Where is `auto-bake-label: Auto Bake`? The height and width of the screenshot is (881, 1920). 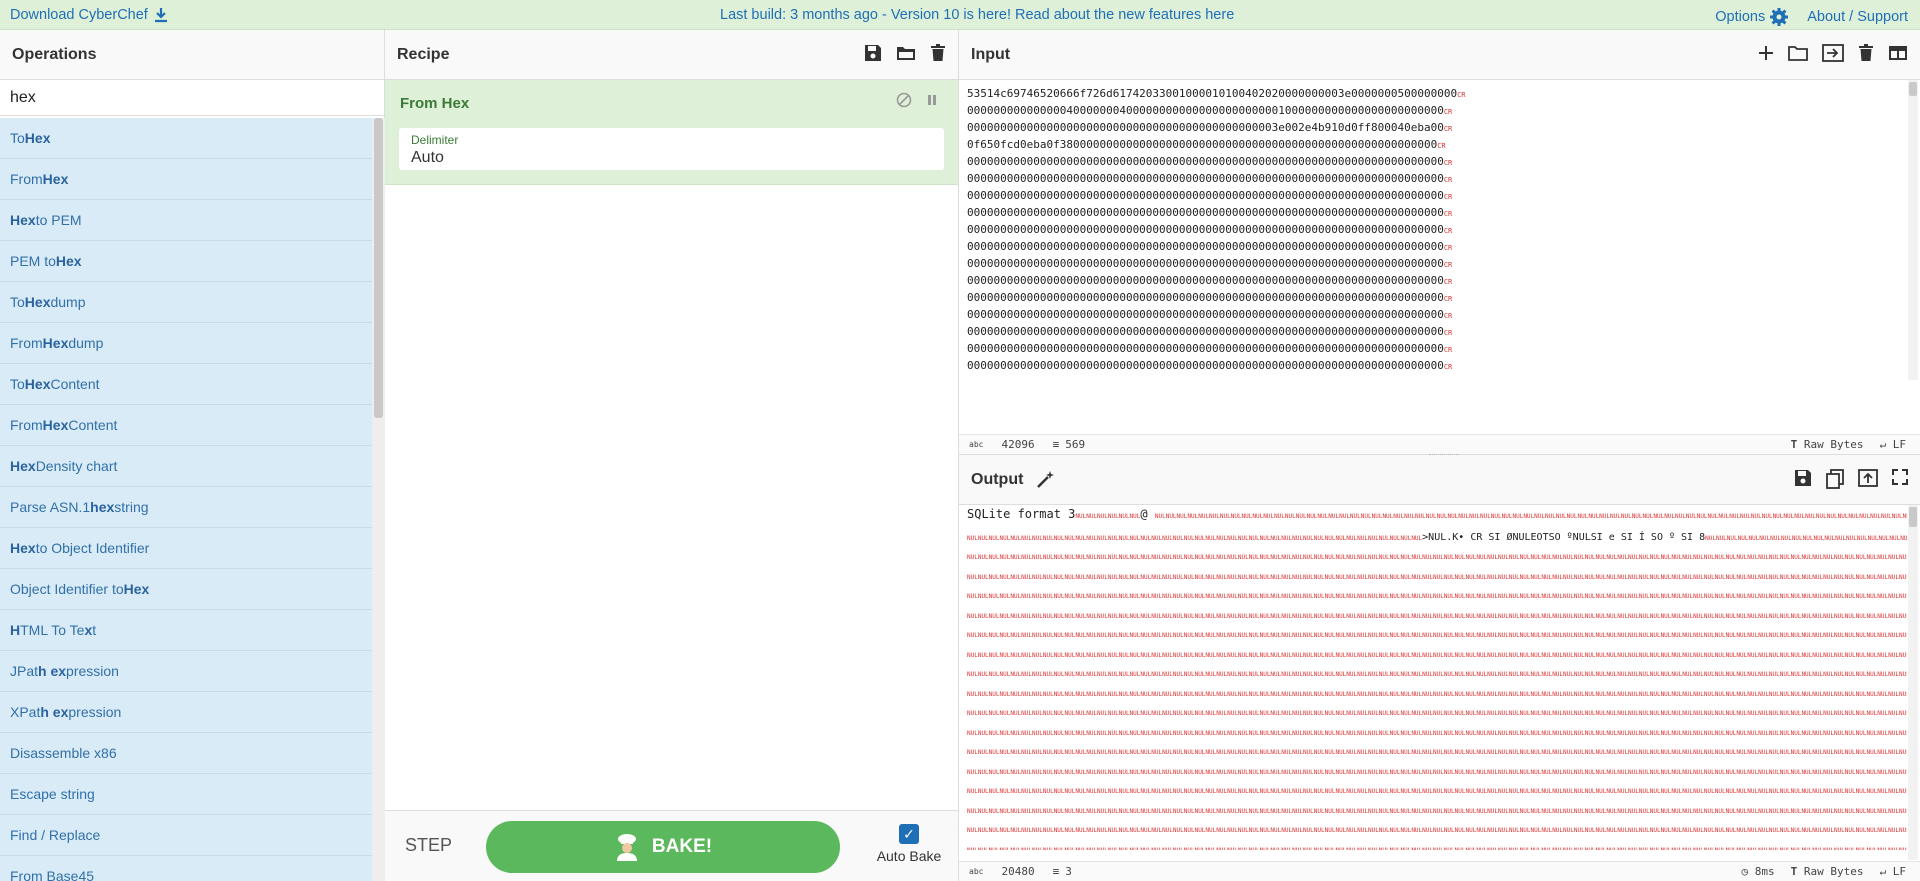
auto-bake-label: Auto Bake is located at coordinates (909, 856).